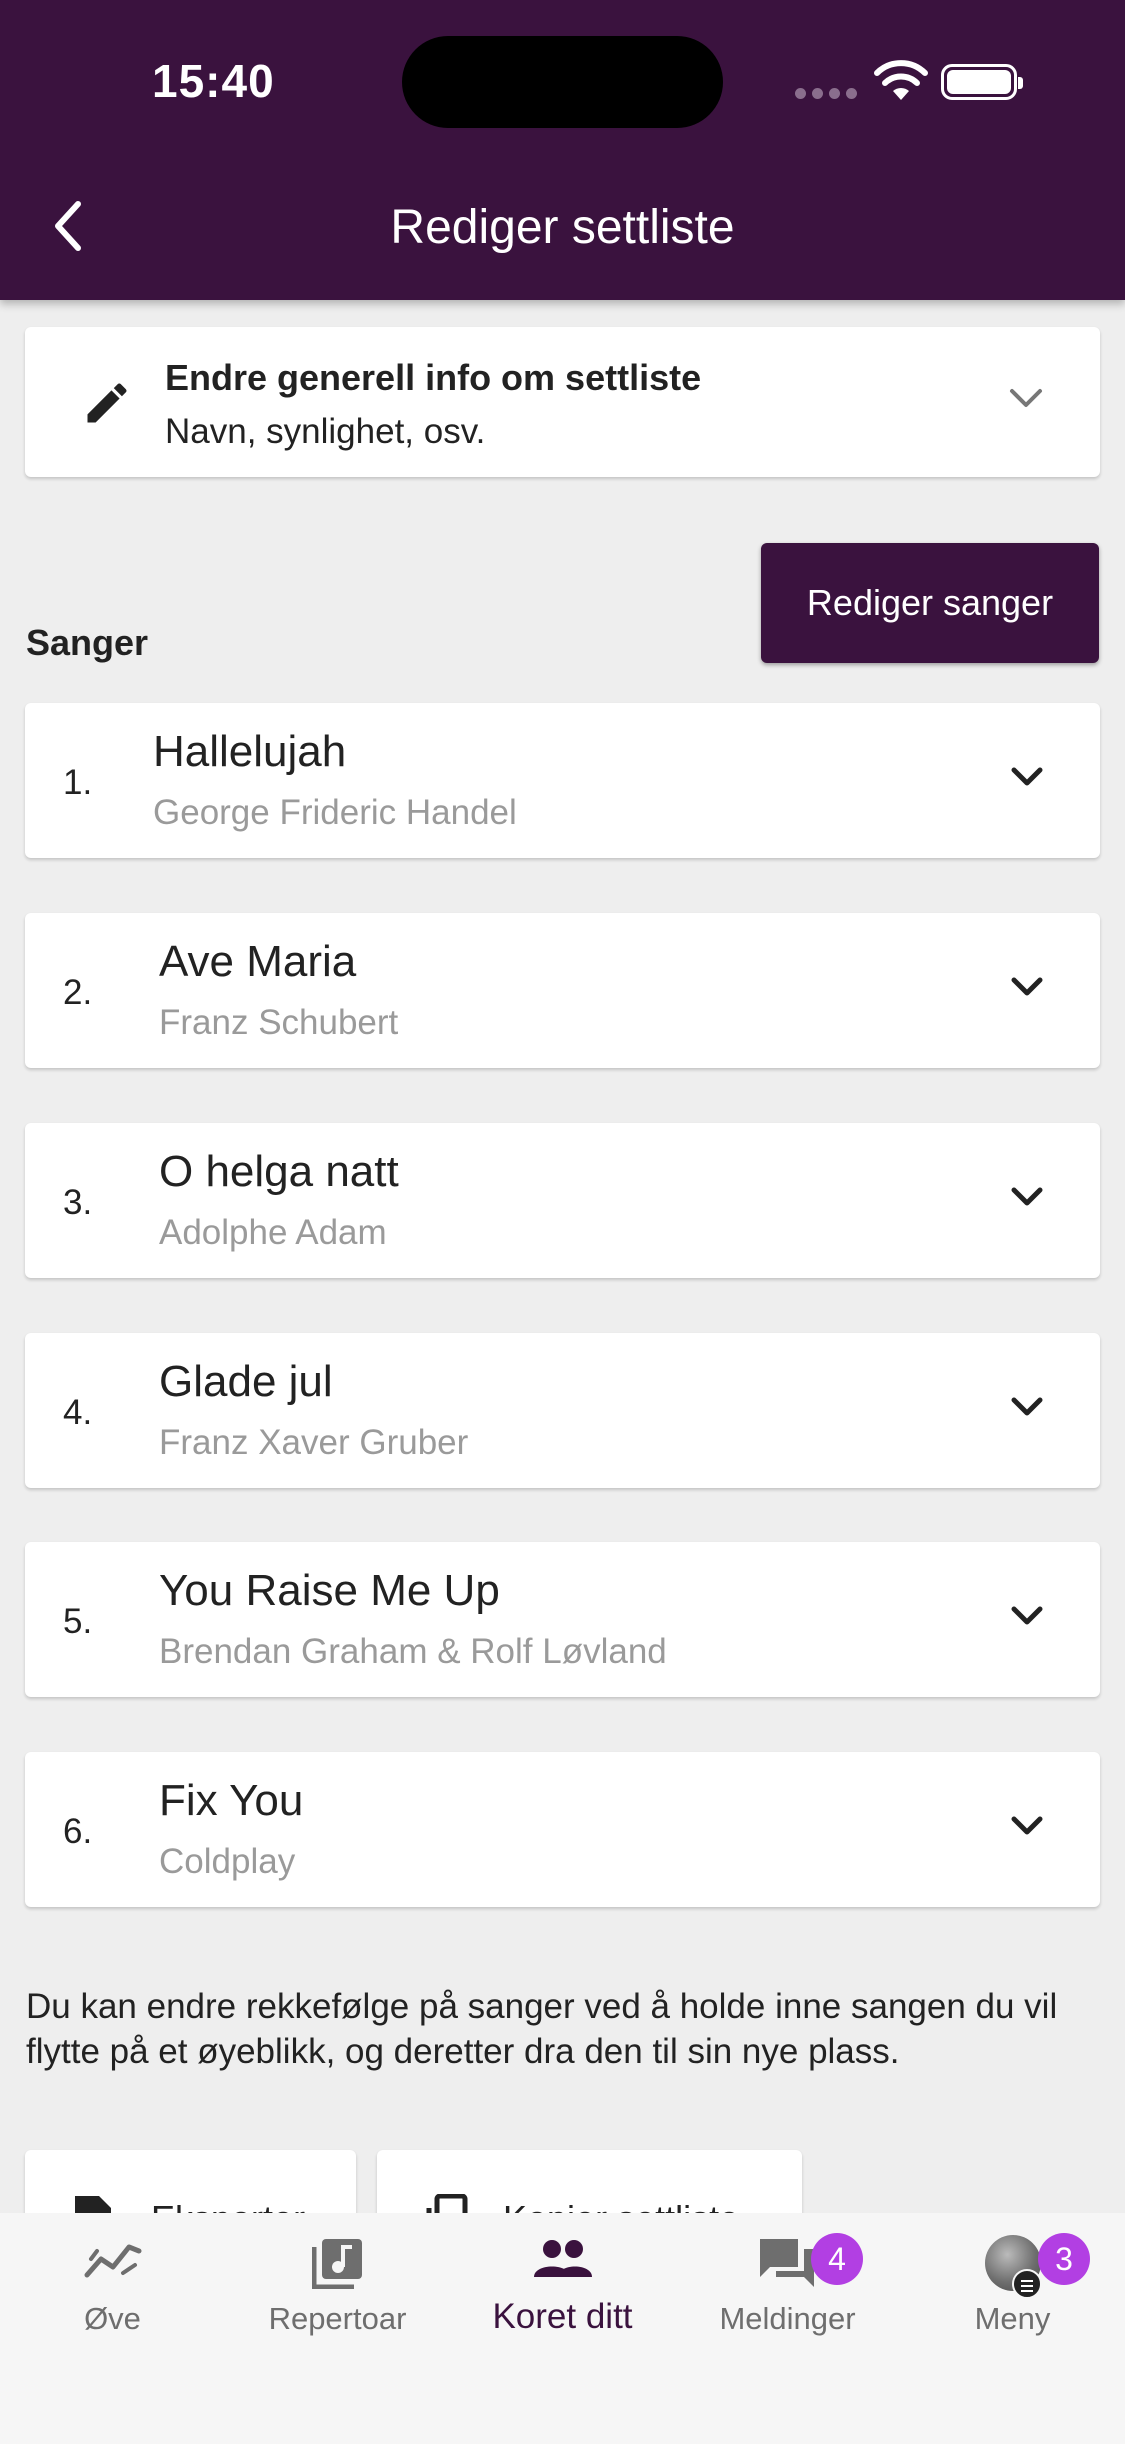 Image resolution: width=1125 pixels, height=2444 pixels. I want to click on messages-badge: 4, so click(837, 2259).